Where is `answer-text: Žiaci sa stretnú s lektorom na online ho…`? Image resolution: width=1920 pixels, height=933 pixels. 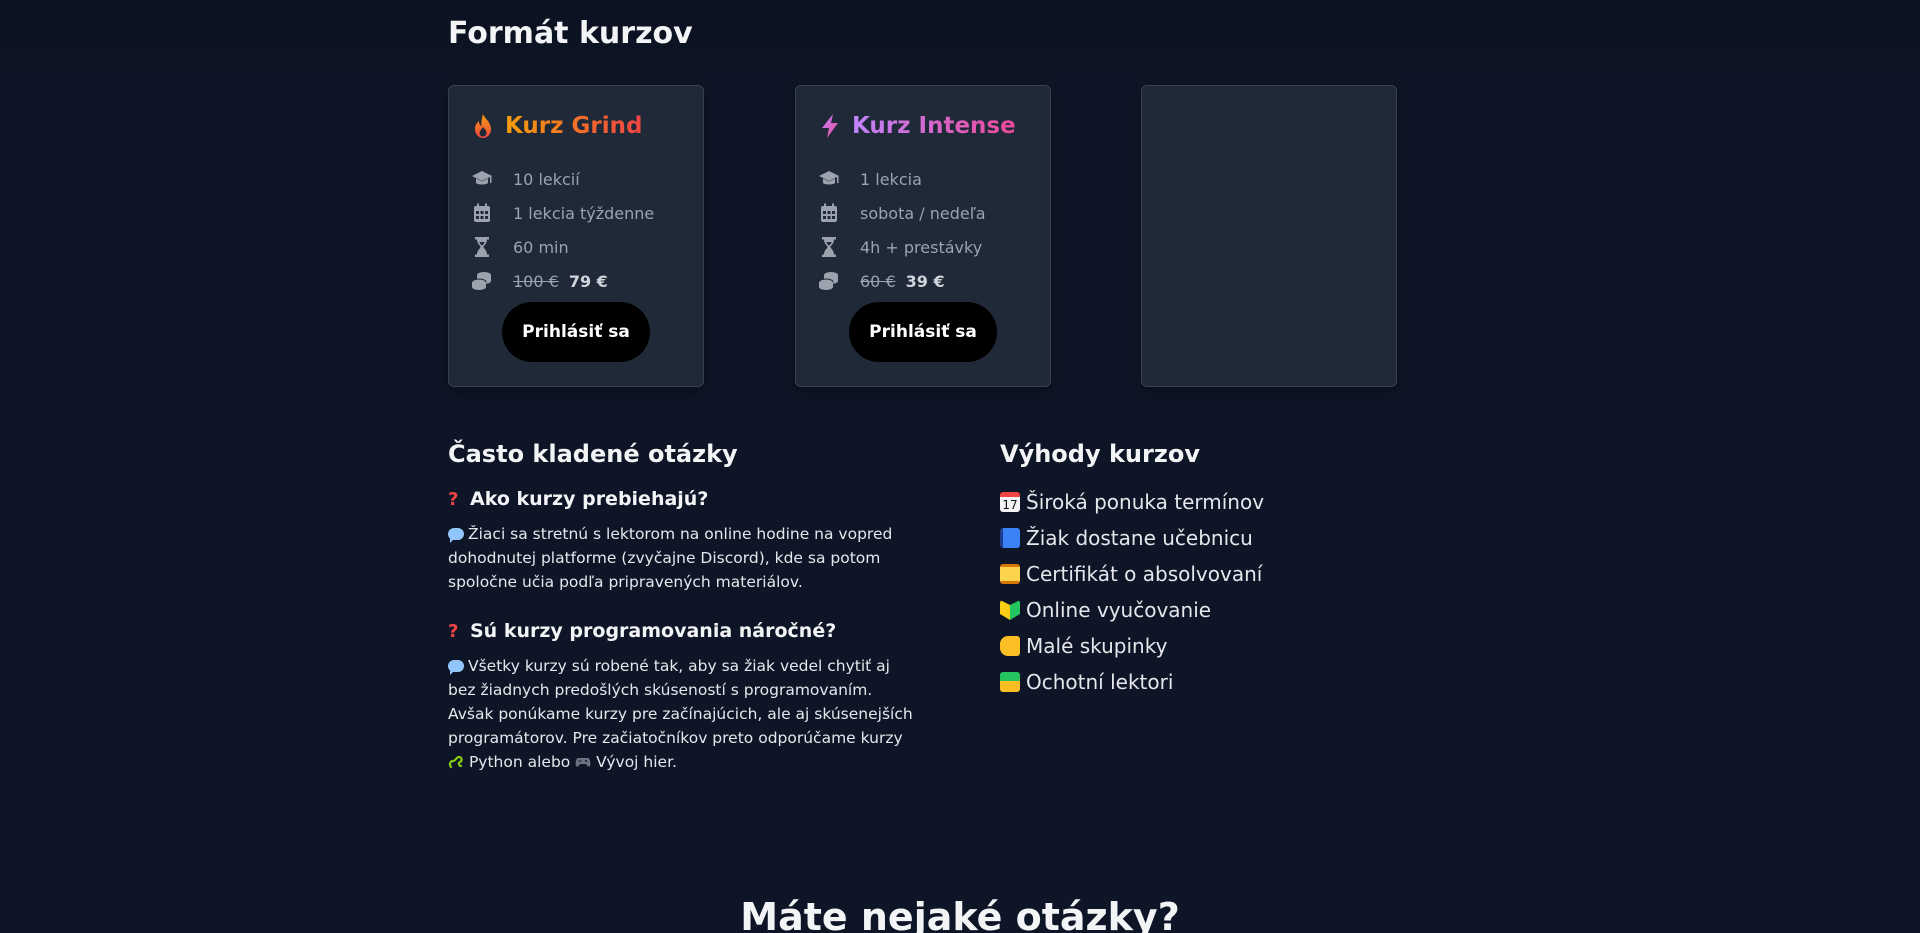 answer-text: Žiaci sa stretnú s lektorom na online ho… is located at coordinates (670, 558).